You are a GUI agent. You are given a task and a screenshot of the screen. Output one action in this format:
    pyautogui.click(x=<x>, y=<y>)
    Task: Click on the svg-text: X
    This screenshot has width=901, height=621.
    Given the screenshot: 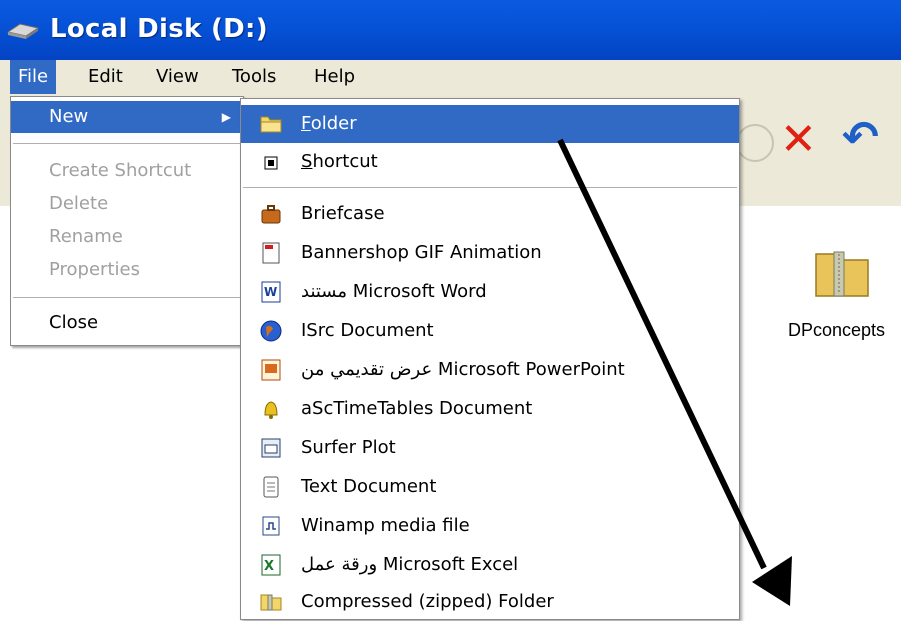 What is the action you would take?
    pyautogui.click(x=269, y=566)
    